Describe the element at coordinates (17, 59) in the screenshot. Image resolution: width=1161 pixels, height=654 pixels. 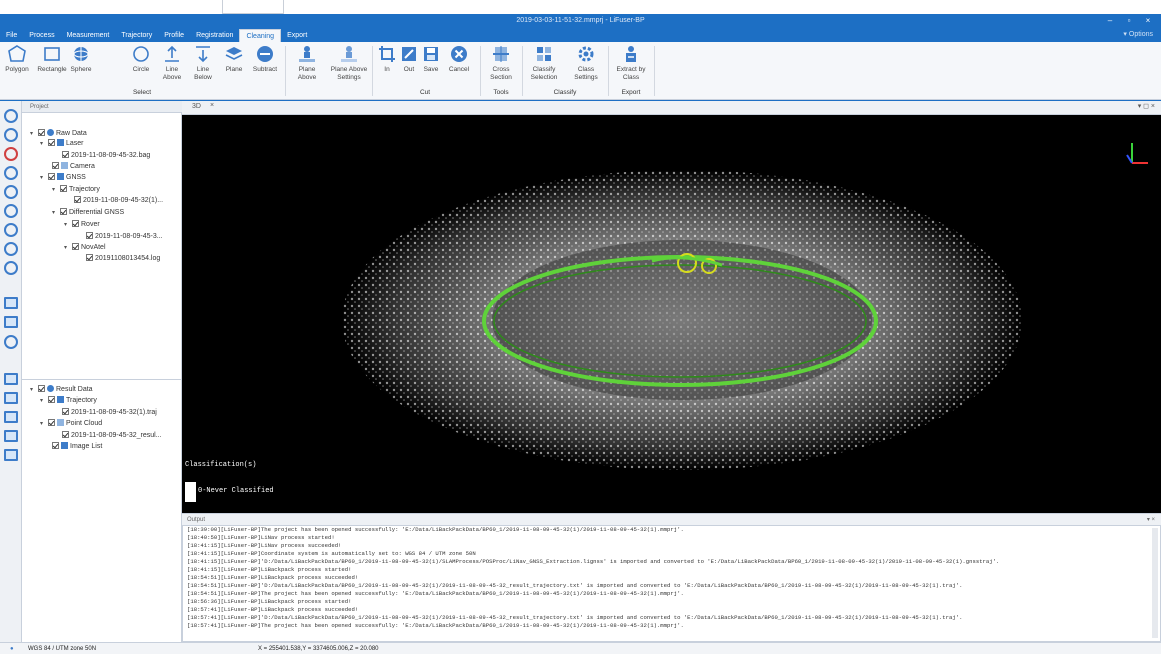
I see `polygon-button: Polygon` at that location.